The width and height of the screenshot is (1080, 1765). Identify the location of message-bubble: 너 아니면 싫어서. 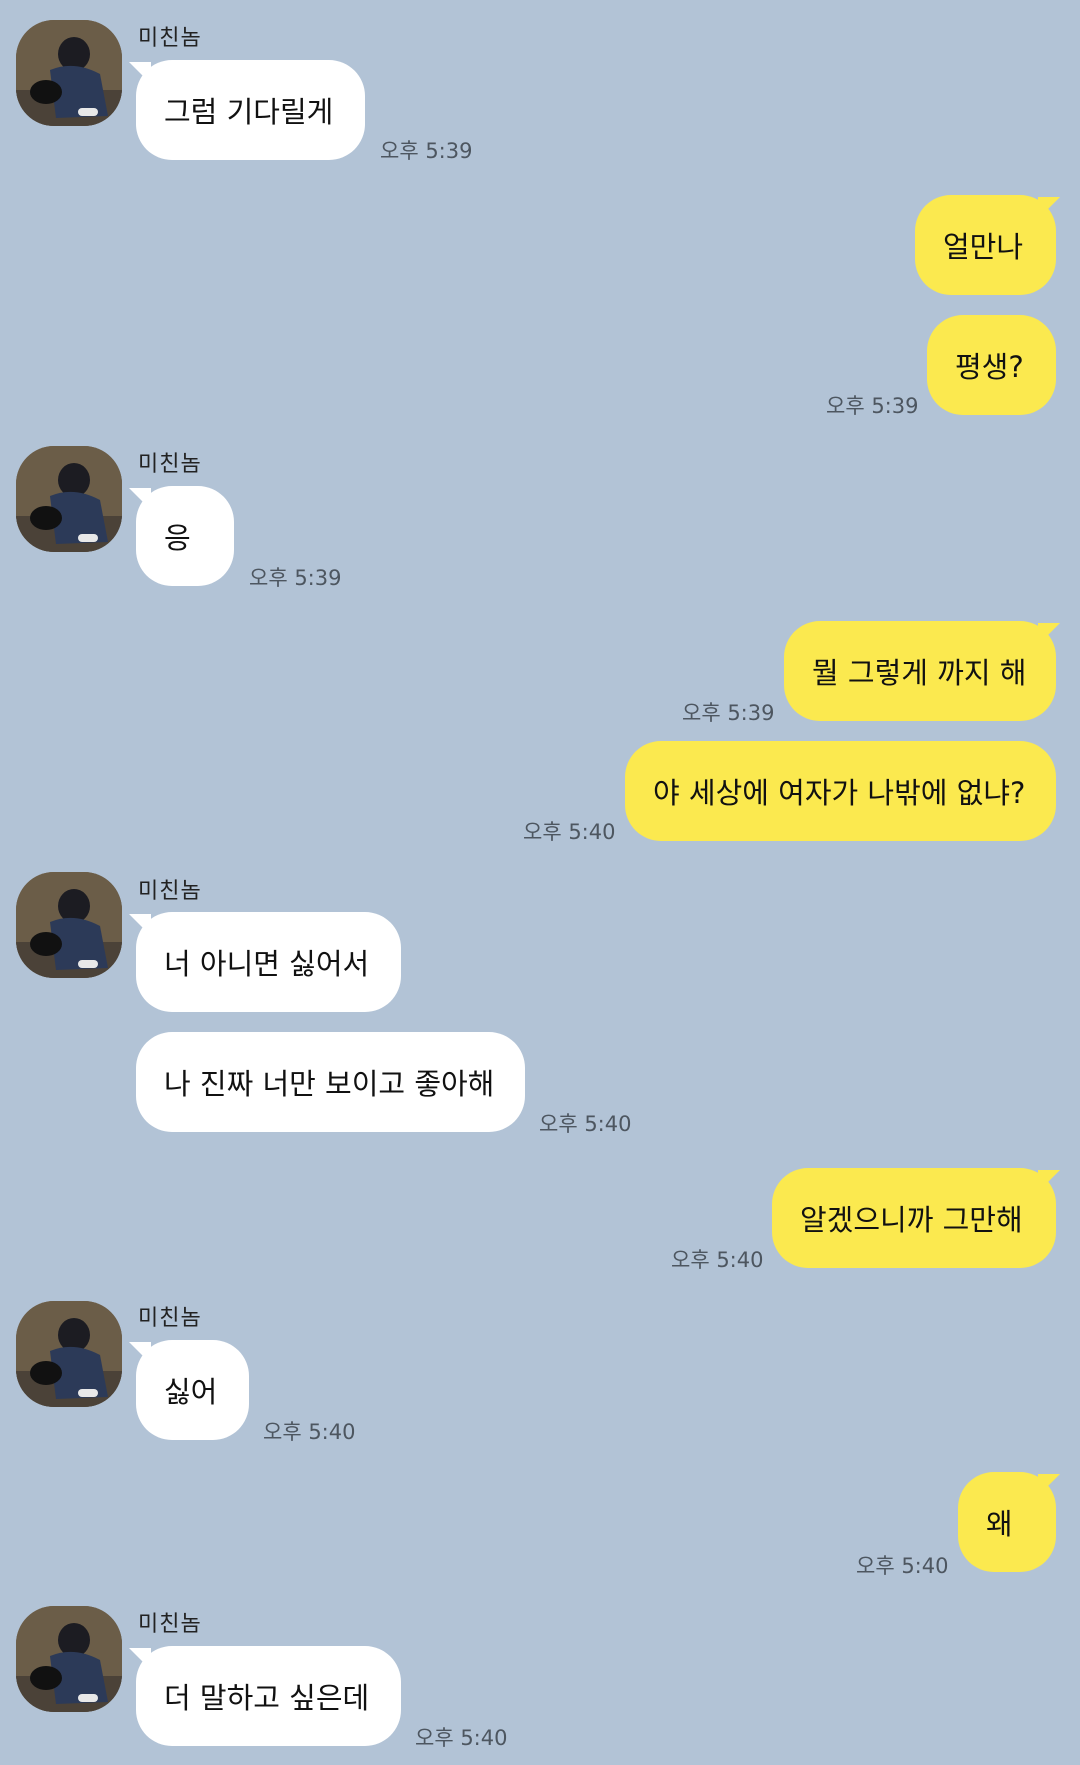
(268, 962).